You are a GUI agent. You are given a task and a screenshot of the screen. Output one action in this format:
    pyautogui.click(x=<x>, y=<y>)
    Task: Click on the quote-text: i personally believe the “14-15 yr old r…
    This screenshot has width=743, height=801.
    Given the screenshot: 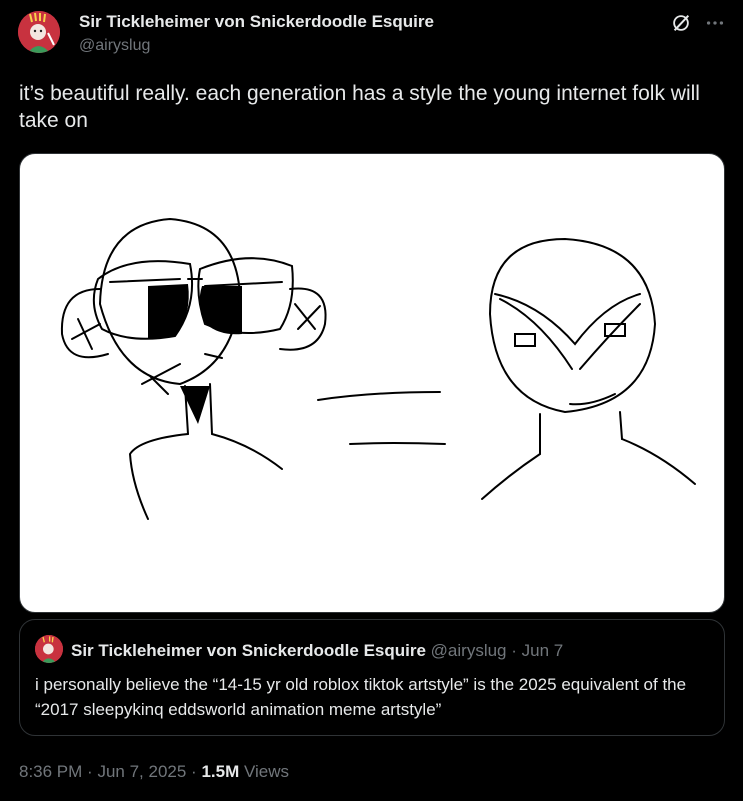 What is the action you would take?
    pyautogui.click(x=361, y=697)
    